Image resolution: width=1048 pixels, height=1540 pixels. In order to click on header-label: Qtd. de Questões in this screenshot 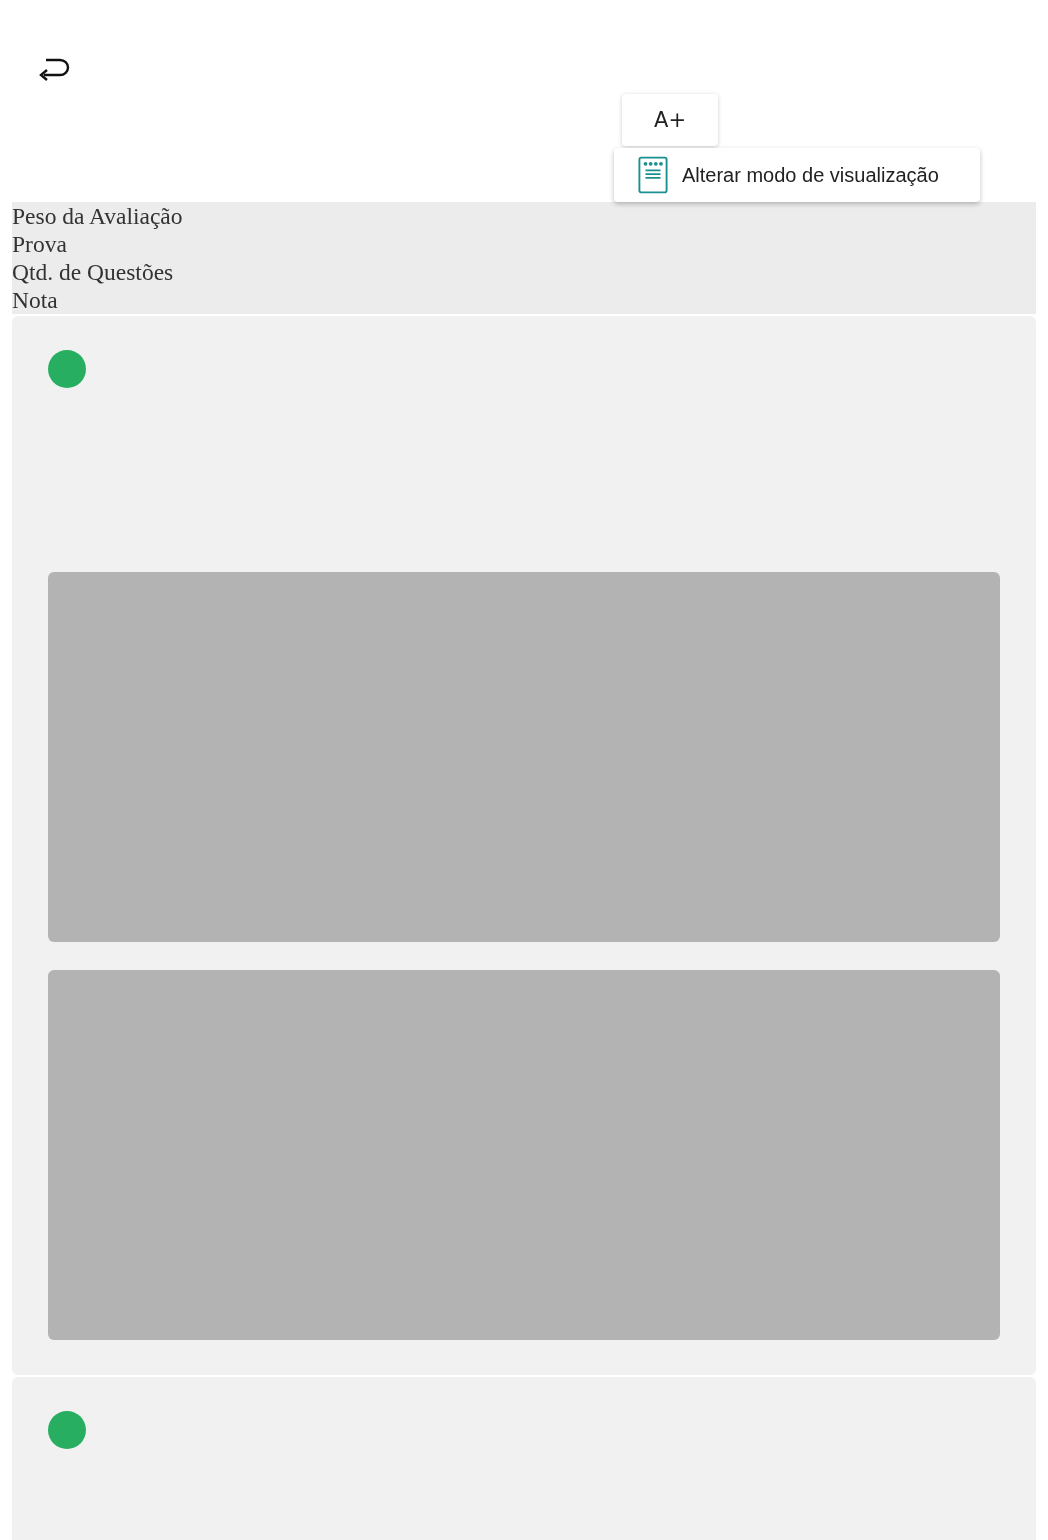, I will do `click(93, 272)`.